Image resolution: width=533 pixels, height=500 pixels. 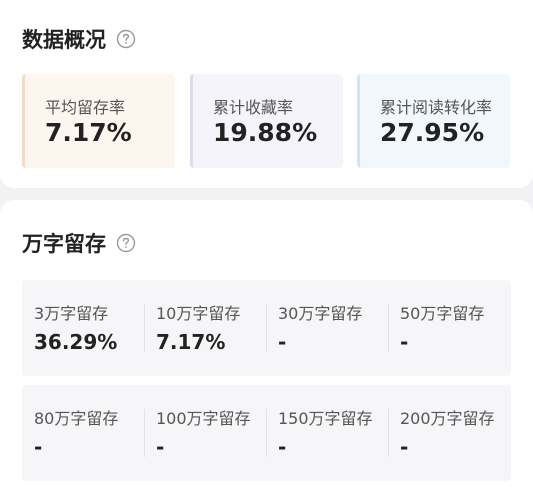 I want to click on retention-label: 30万字留存, so click(x=320, y=313).